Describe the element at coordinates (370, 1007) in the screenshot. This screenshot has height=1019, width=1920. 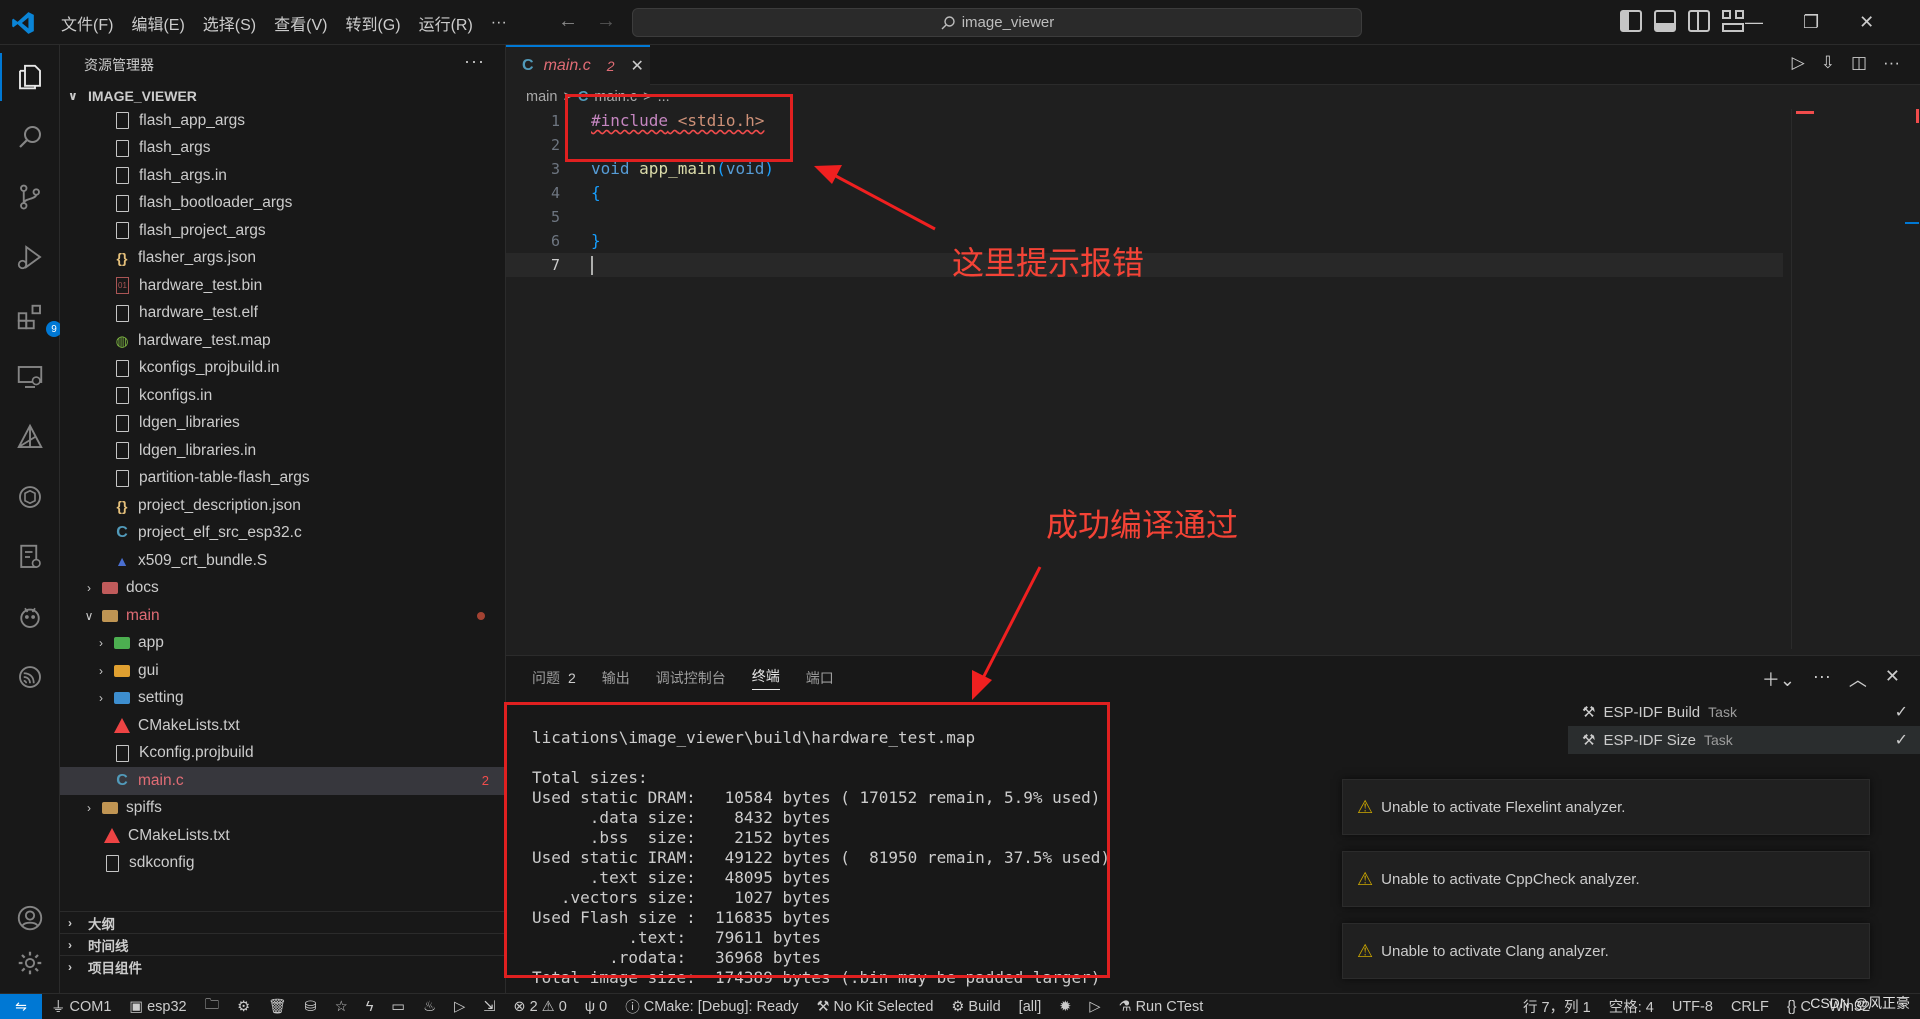
I see `status-flash-icon: ϟ` at that location.